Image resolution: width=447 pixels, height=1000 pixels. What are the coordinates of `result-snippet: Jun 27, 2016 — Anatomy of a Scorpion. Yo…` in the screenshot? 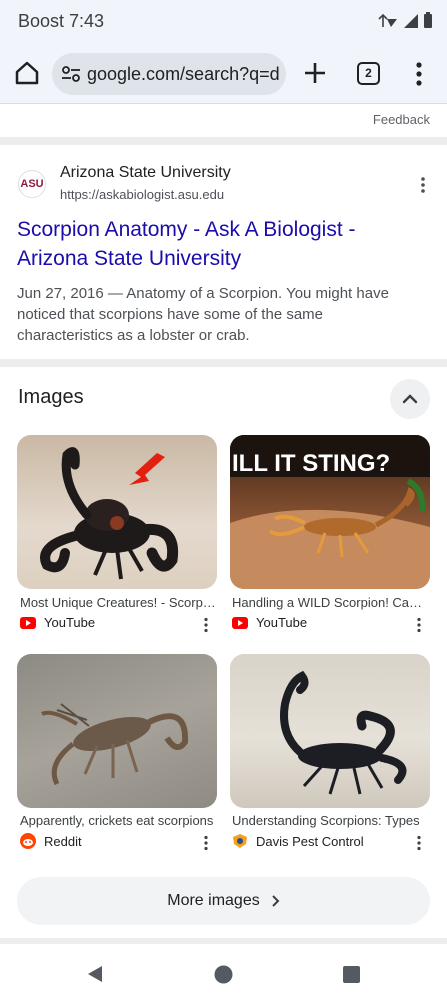 It's located at (203, 314).